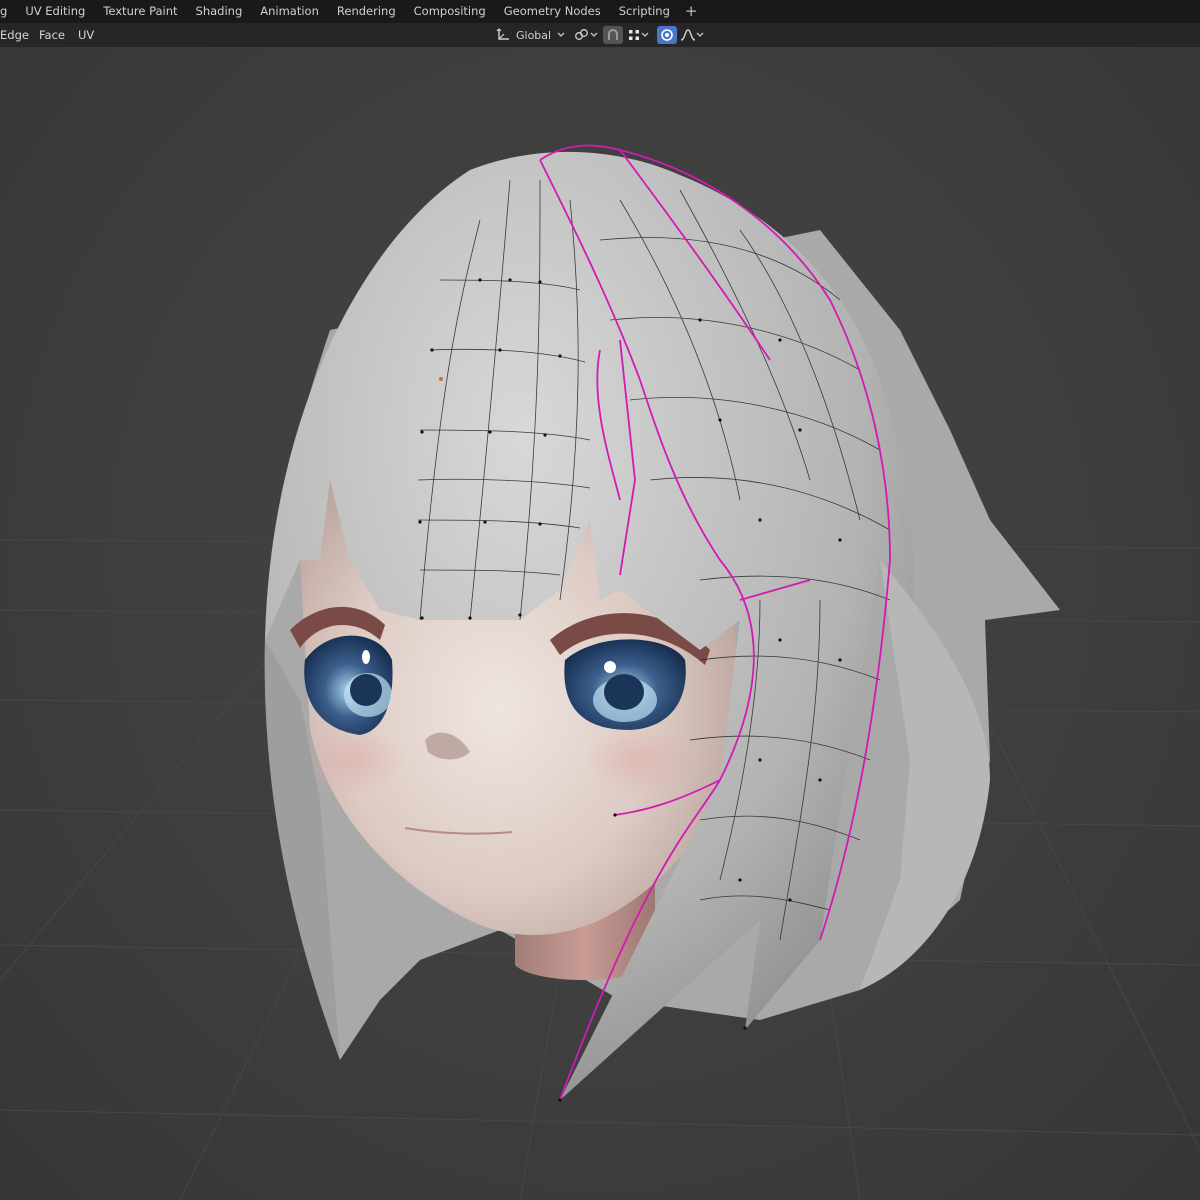  I want to click on menu-edge: Edge, so click(14, 35).